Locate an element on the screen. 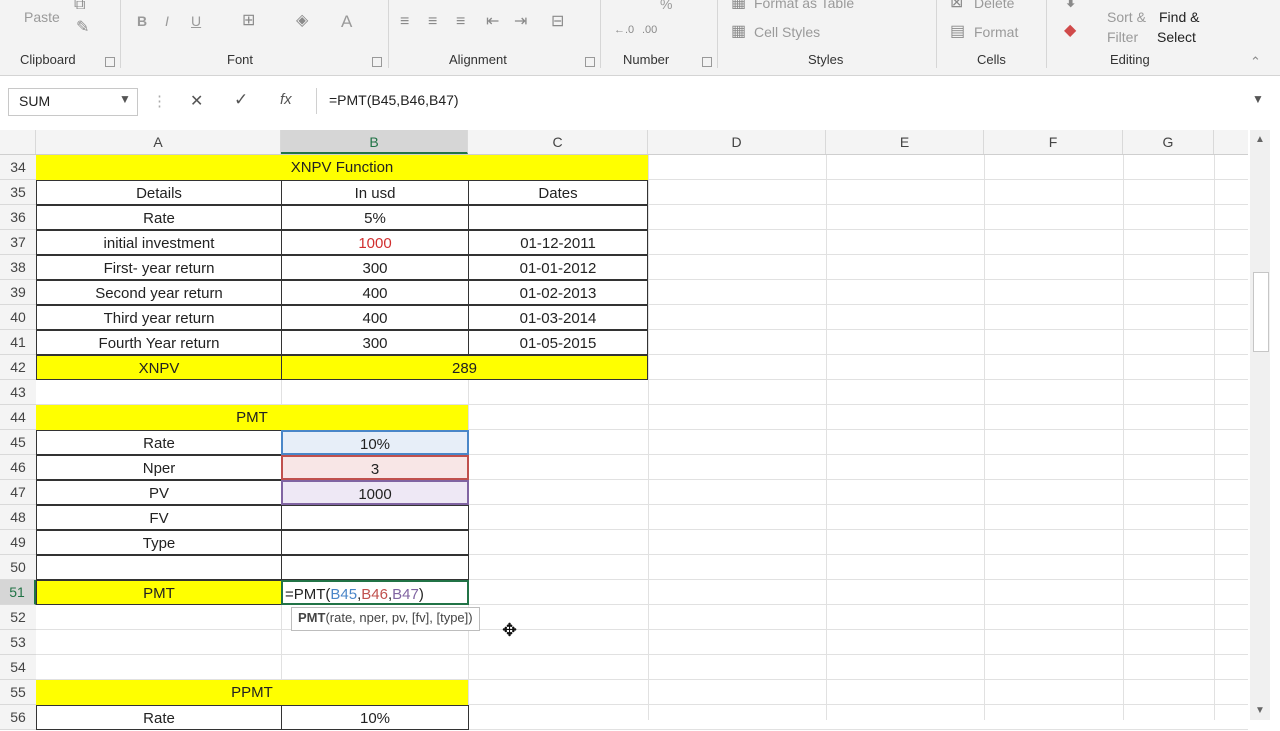 This screenshot has height=731, width=1280. row-header: 36 is located at coordinates (18, 217).